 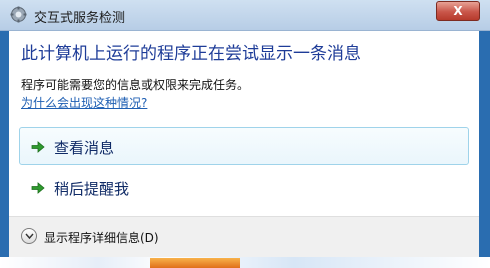 I want to click on desktop-background-strip, so click(x=245, y=262).